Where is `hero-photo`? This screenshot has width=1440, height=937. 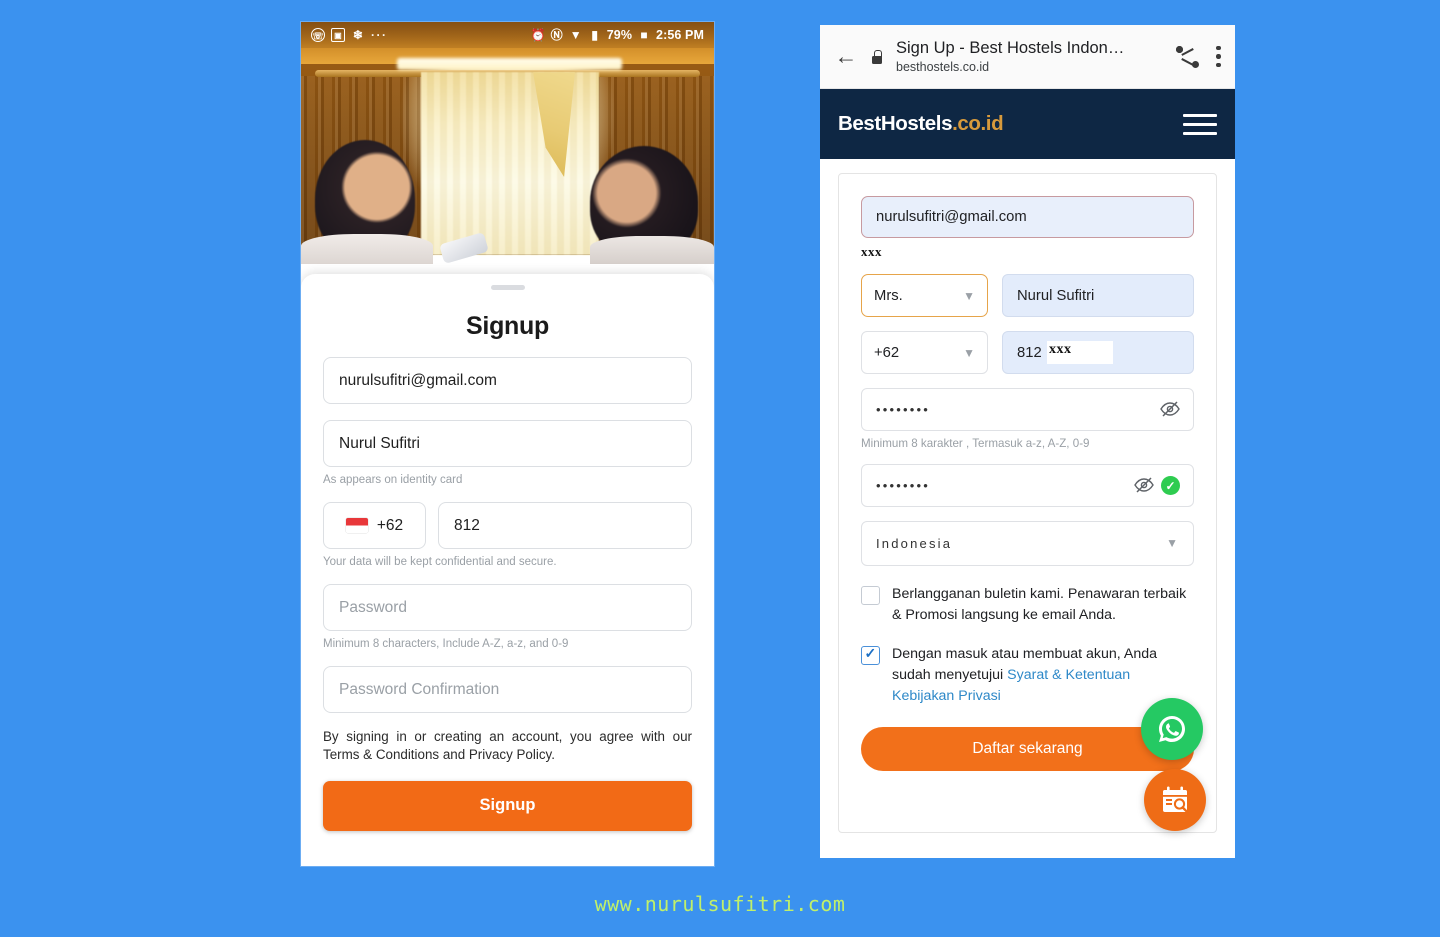 hero-photo is located at coordinates (507, 143).